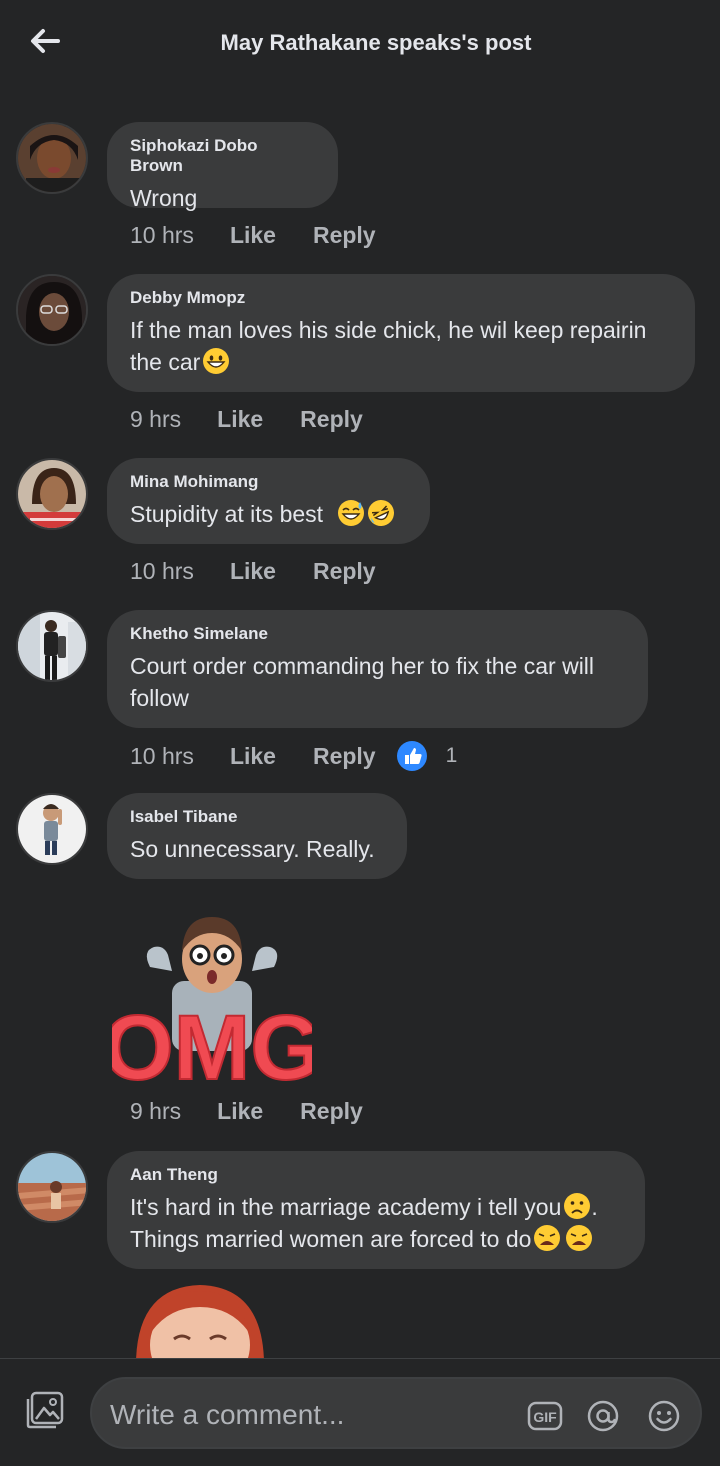  I want to click on comment-text-wrap: Stupidity at its best, so click(268, 514).